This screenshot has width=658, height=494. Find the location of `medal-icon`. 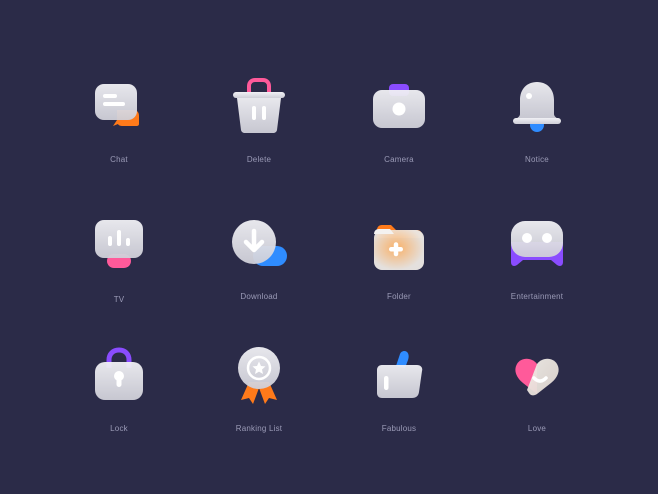

medal-icon is located at coordinates (259, 375).